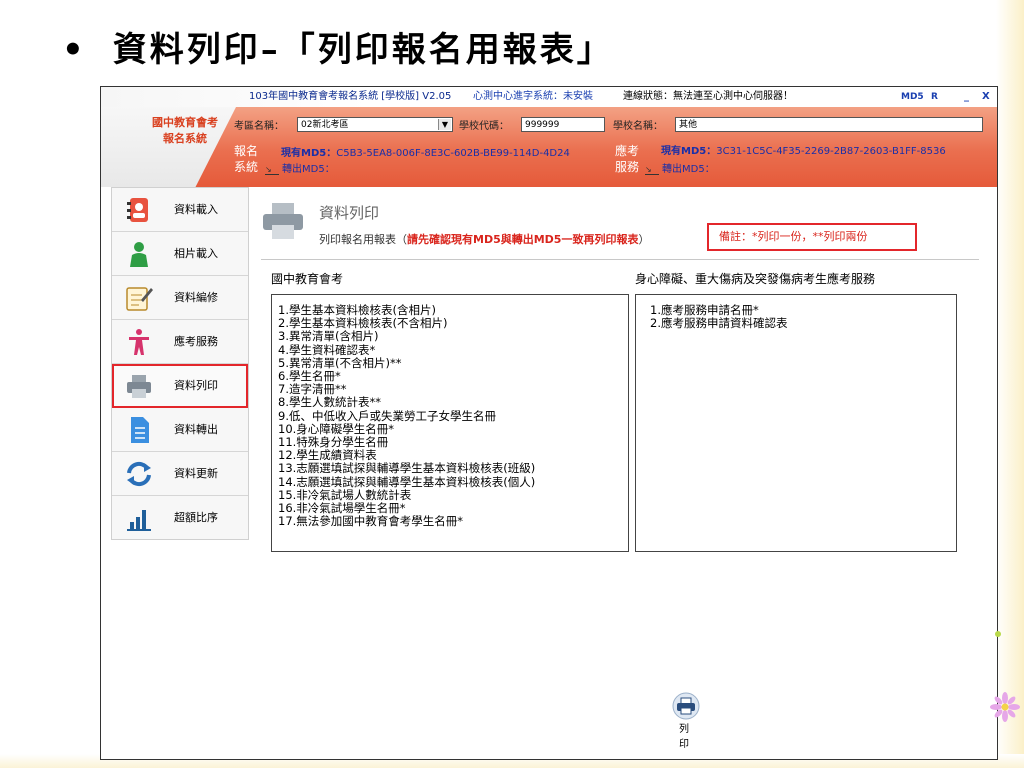 The image size is (1024, 768). I want to click on app-title: 103年國中教育會考報名系統 [學校版] V2.05, so click(350, 96).